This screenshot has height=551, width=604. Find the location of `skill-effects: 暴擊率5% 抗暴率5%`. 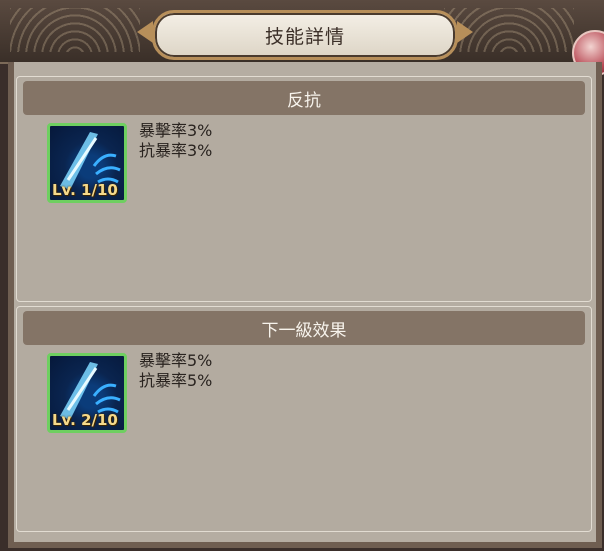

skill-effects: 暴擊率5% 抗暴率5% is located at coordinates (175, 371).